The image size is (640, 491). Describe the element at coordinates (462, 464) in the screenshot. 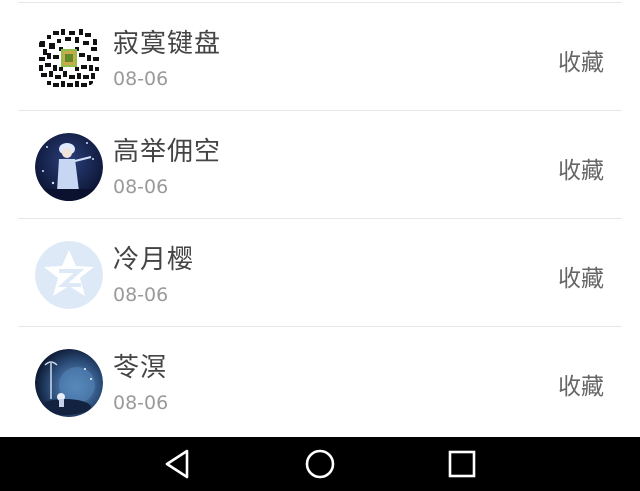

I see `recents-square-icon` at that location.